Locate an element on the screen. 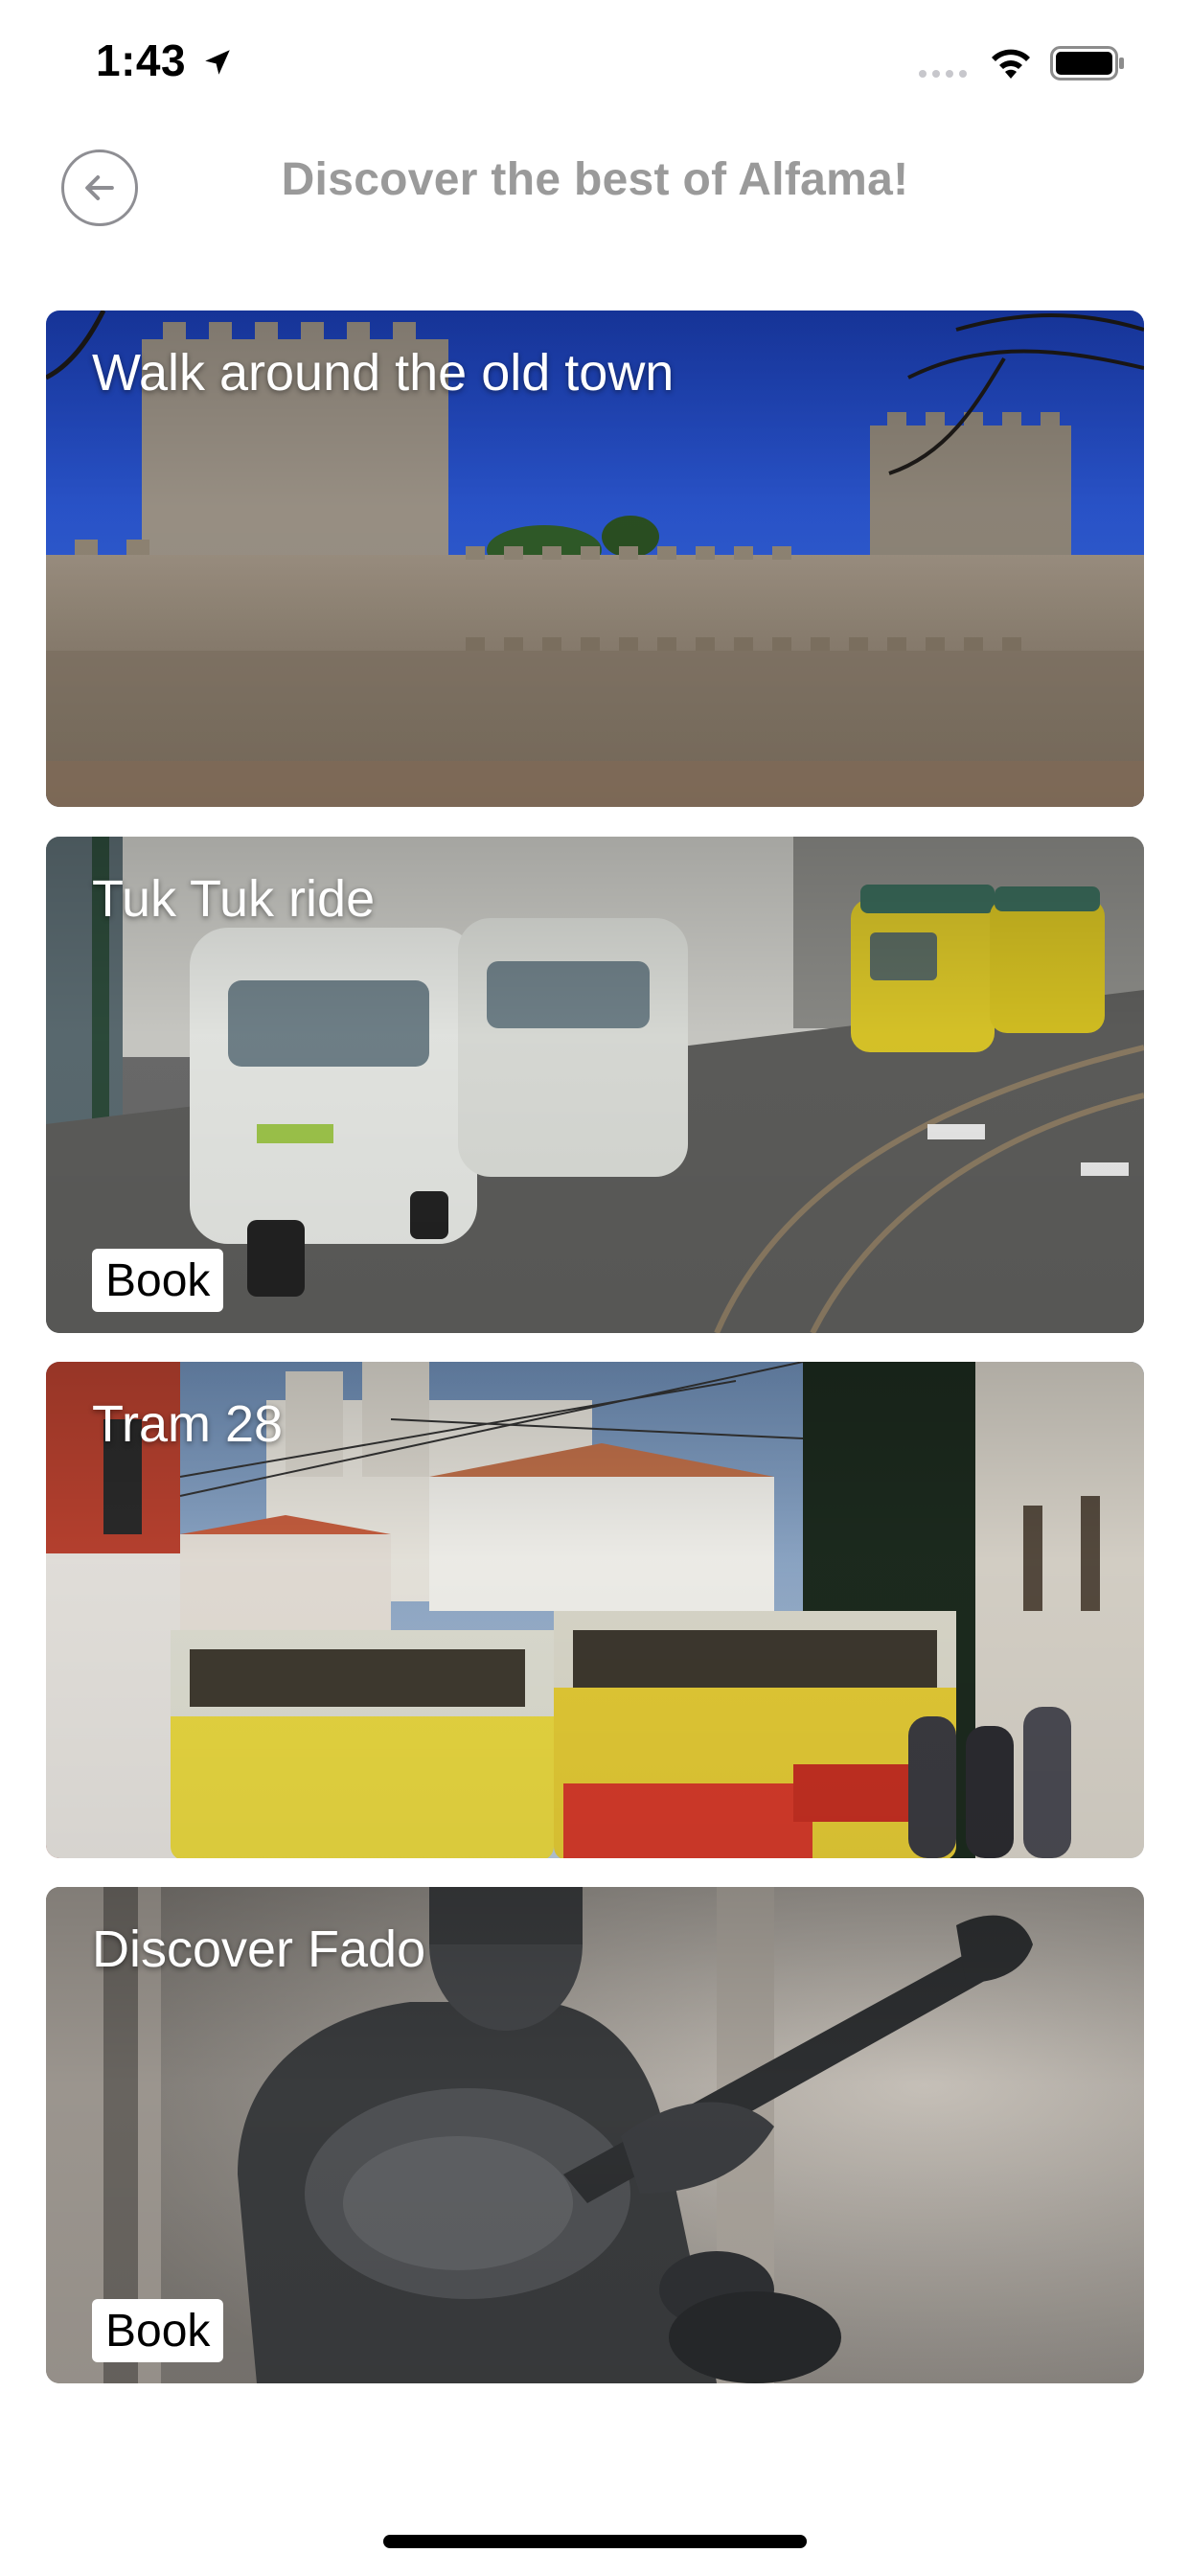 The height and width of the screenshot is (2576, 1190). card-title: Tuk Tuk ride is located at coordinates (234, 899).